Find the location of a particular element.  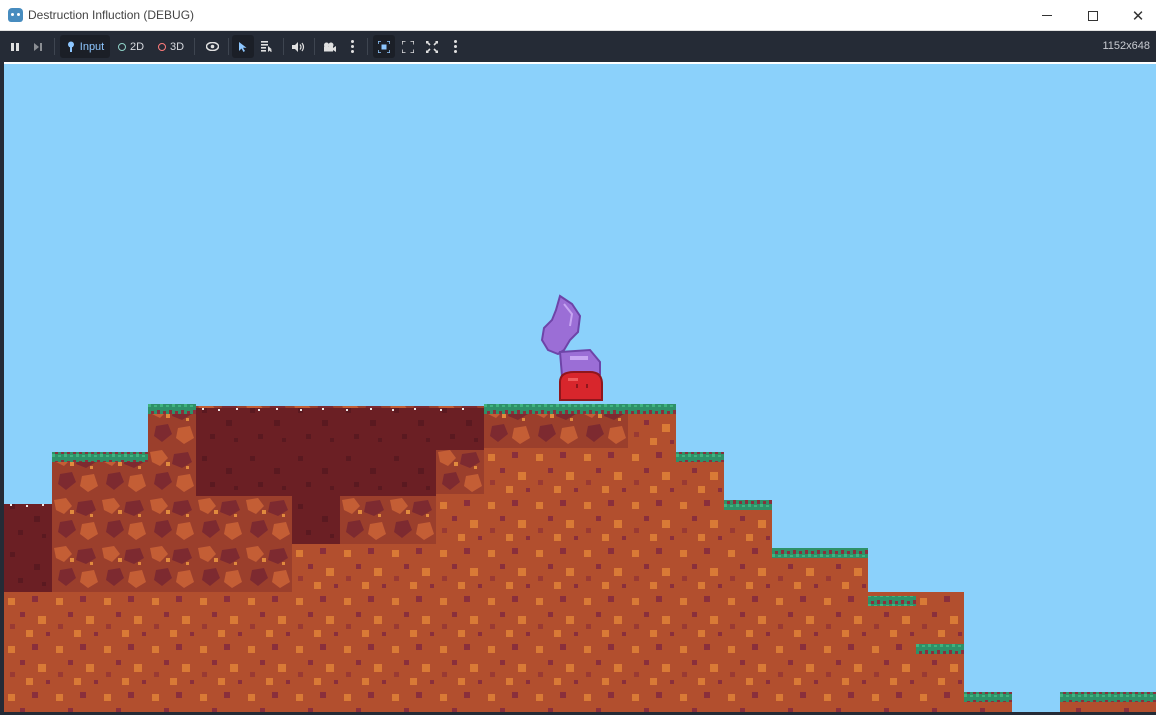

embedded-window-button is located at coordinates (384, 46).